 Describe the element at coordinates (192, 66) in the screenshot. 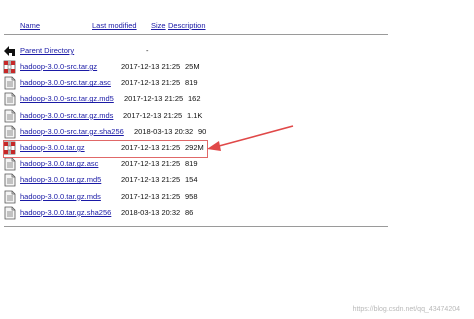

I see `file-size: 25M` at that location.